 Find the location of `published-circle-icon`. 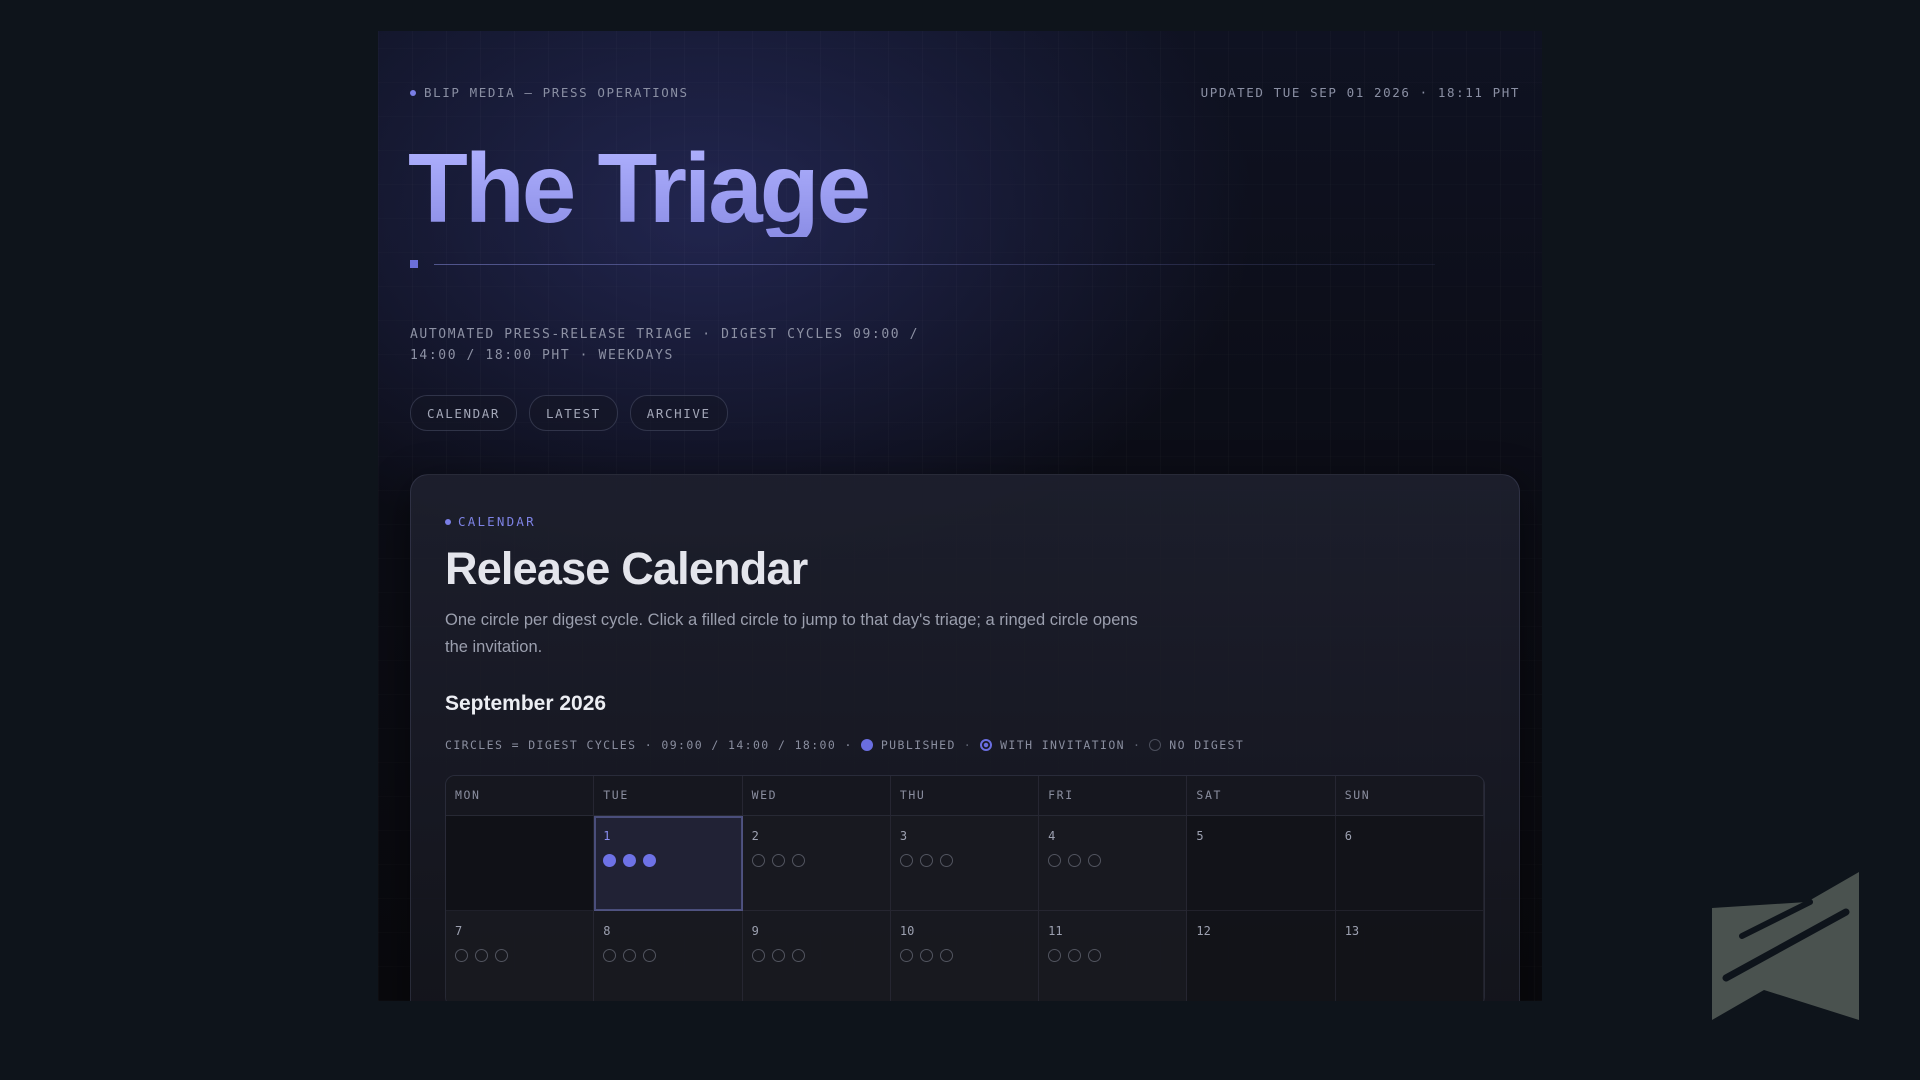

published-circle-icon is located at coordinates (866, 745).